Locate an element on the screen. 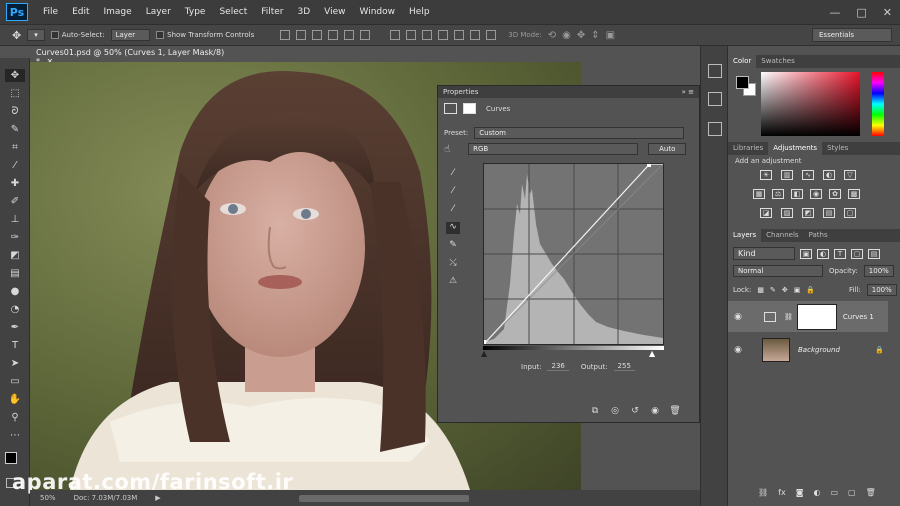 The width and height of the screenshot is (900, 506). tab-channels: Channels is located at coordinates (782, 235).